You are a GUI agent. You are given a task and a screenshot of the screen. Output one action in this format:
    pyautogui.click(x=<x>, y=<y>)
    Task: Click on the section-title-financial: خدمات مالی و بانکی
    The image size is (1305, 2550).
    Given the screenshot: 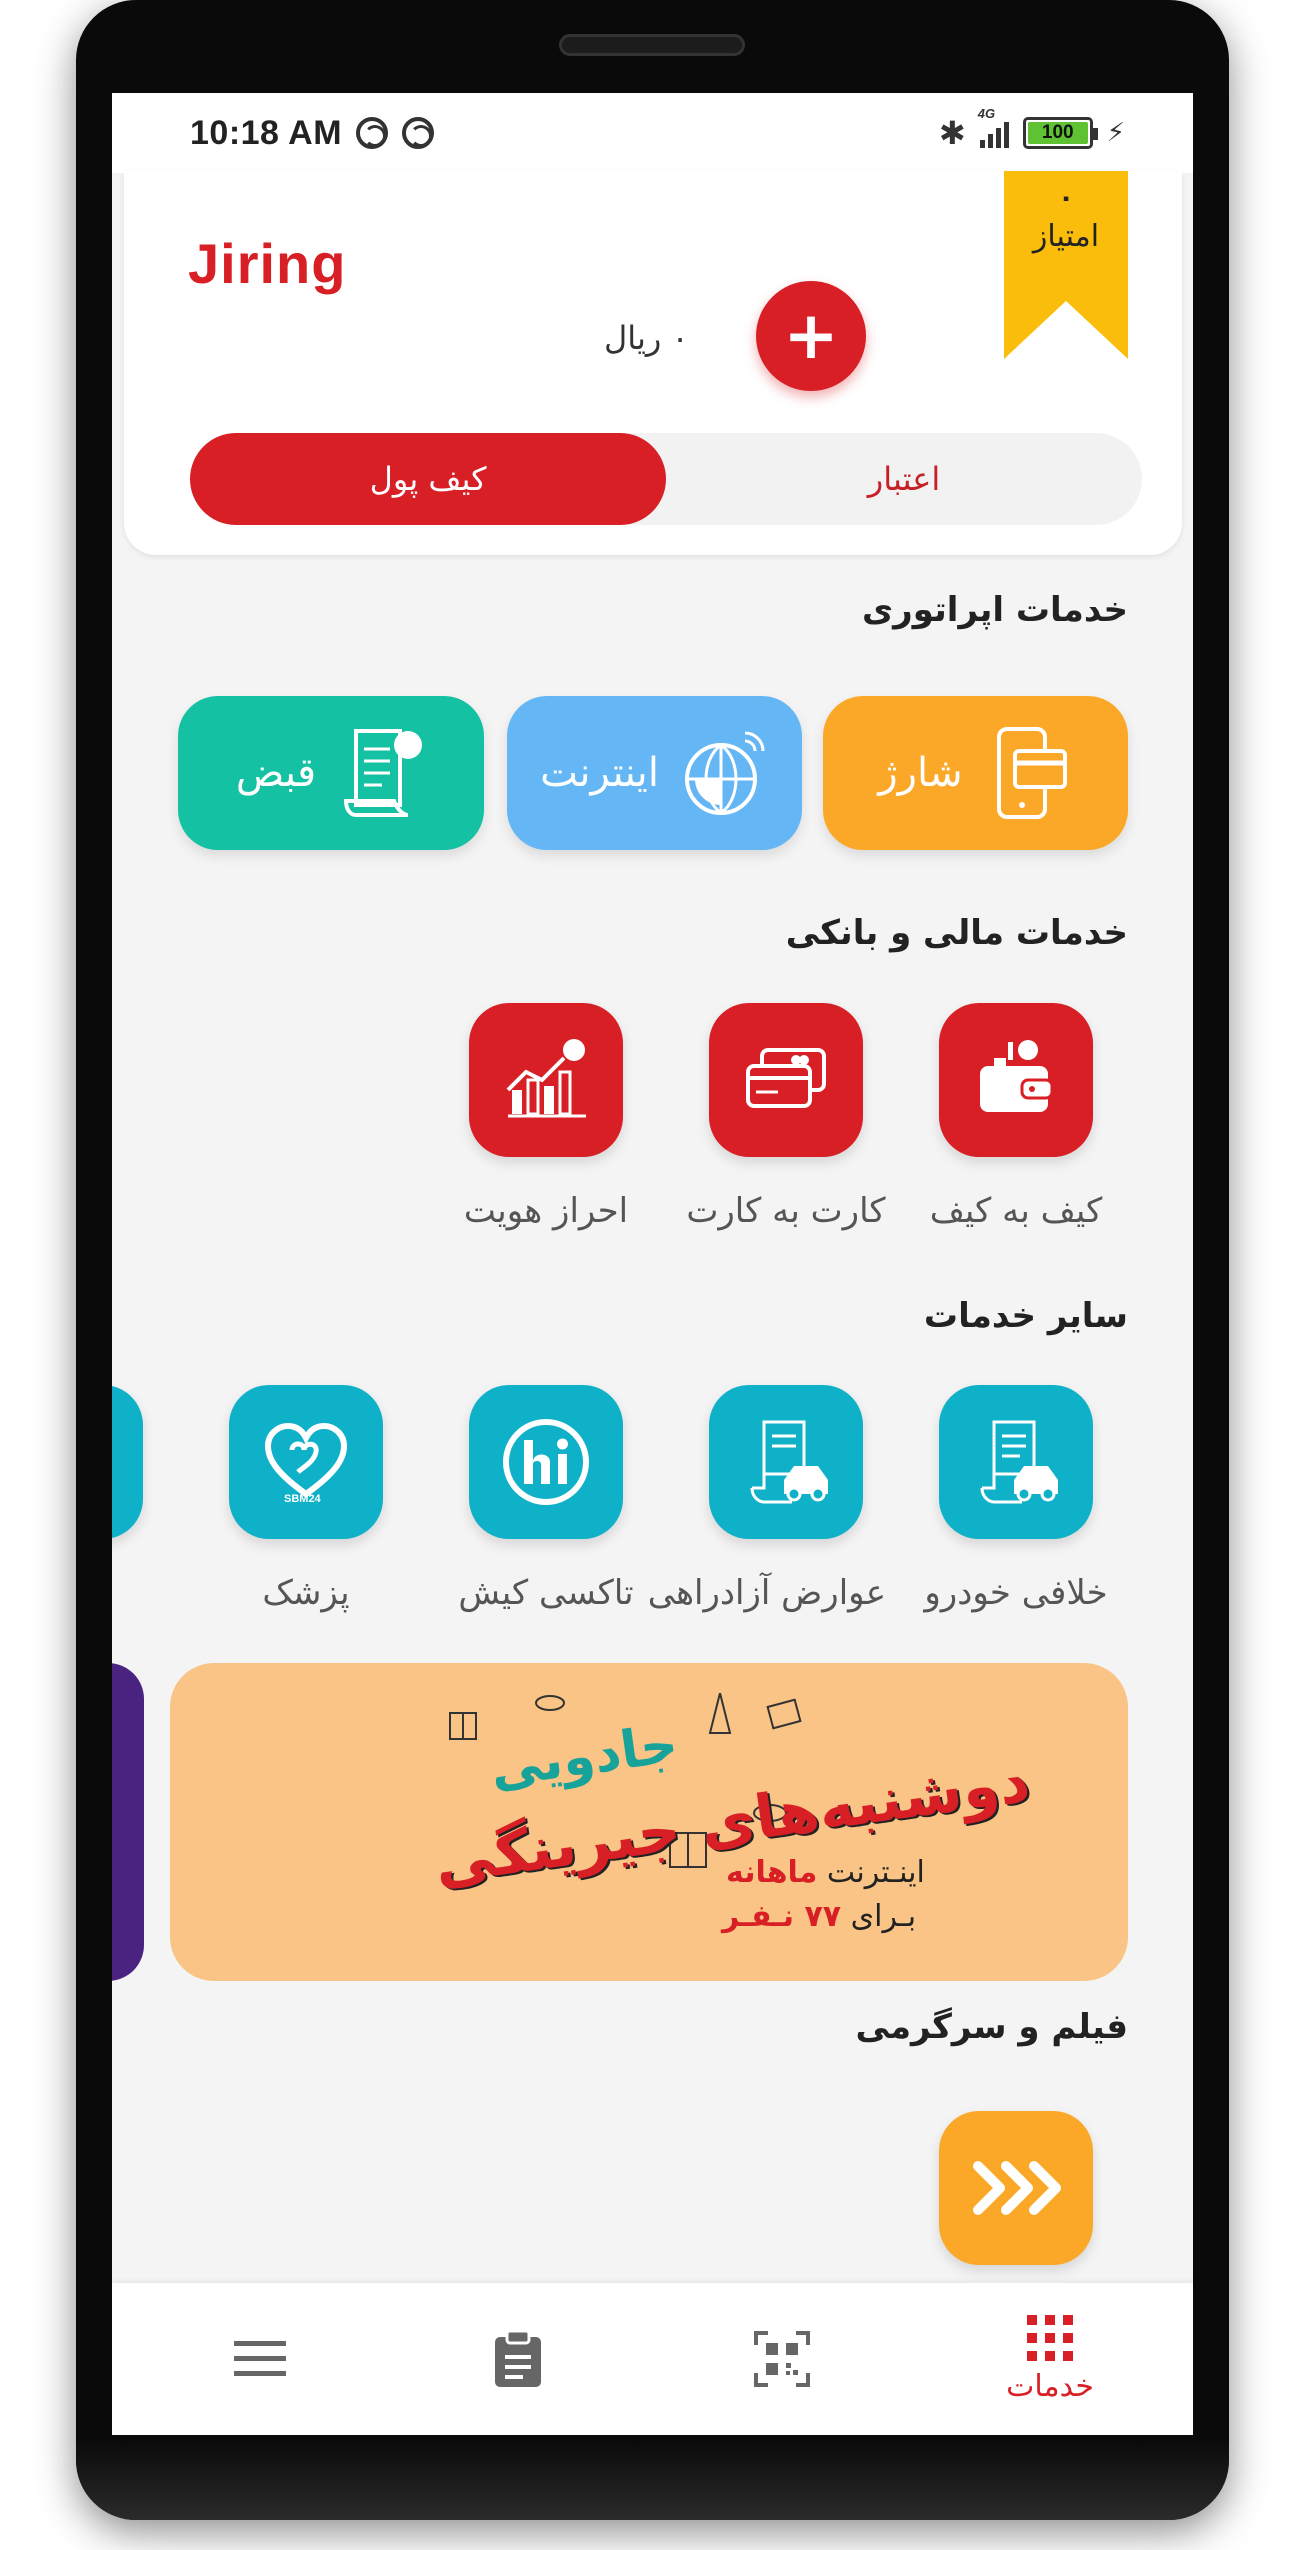 What is the action you would take?
    pyautogui.click(x=956, y=933)
    